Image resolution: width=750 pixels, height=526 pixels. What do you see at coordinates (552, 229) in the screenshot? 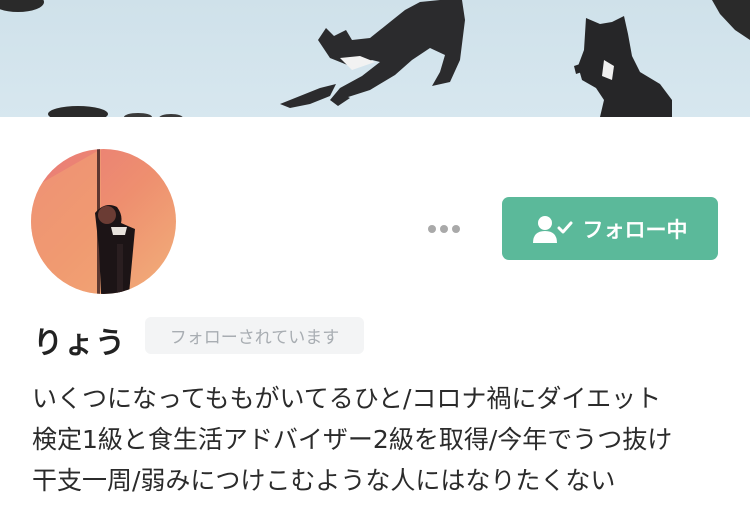
I see `user-check-icon` at bounding box center [552, 229].